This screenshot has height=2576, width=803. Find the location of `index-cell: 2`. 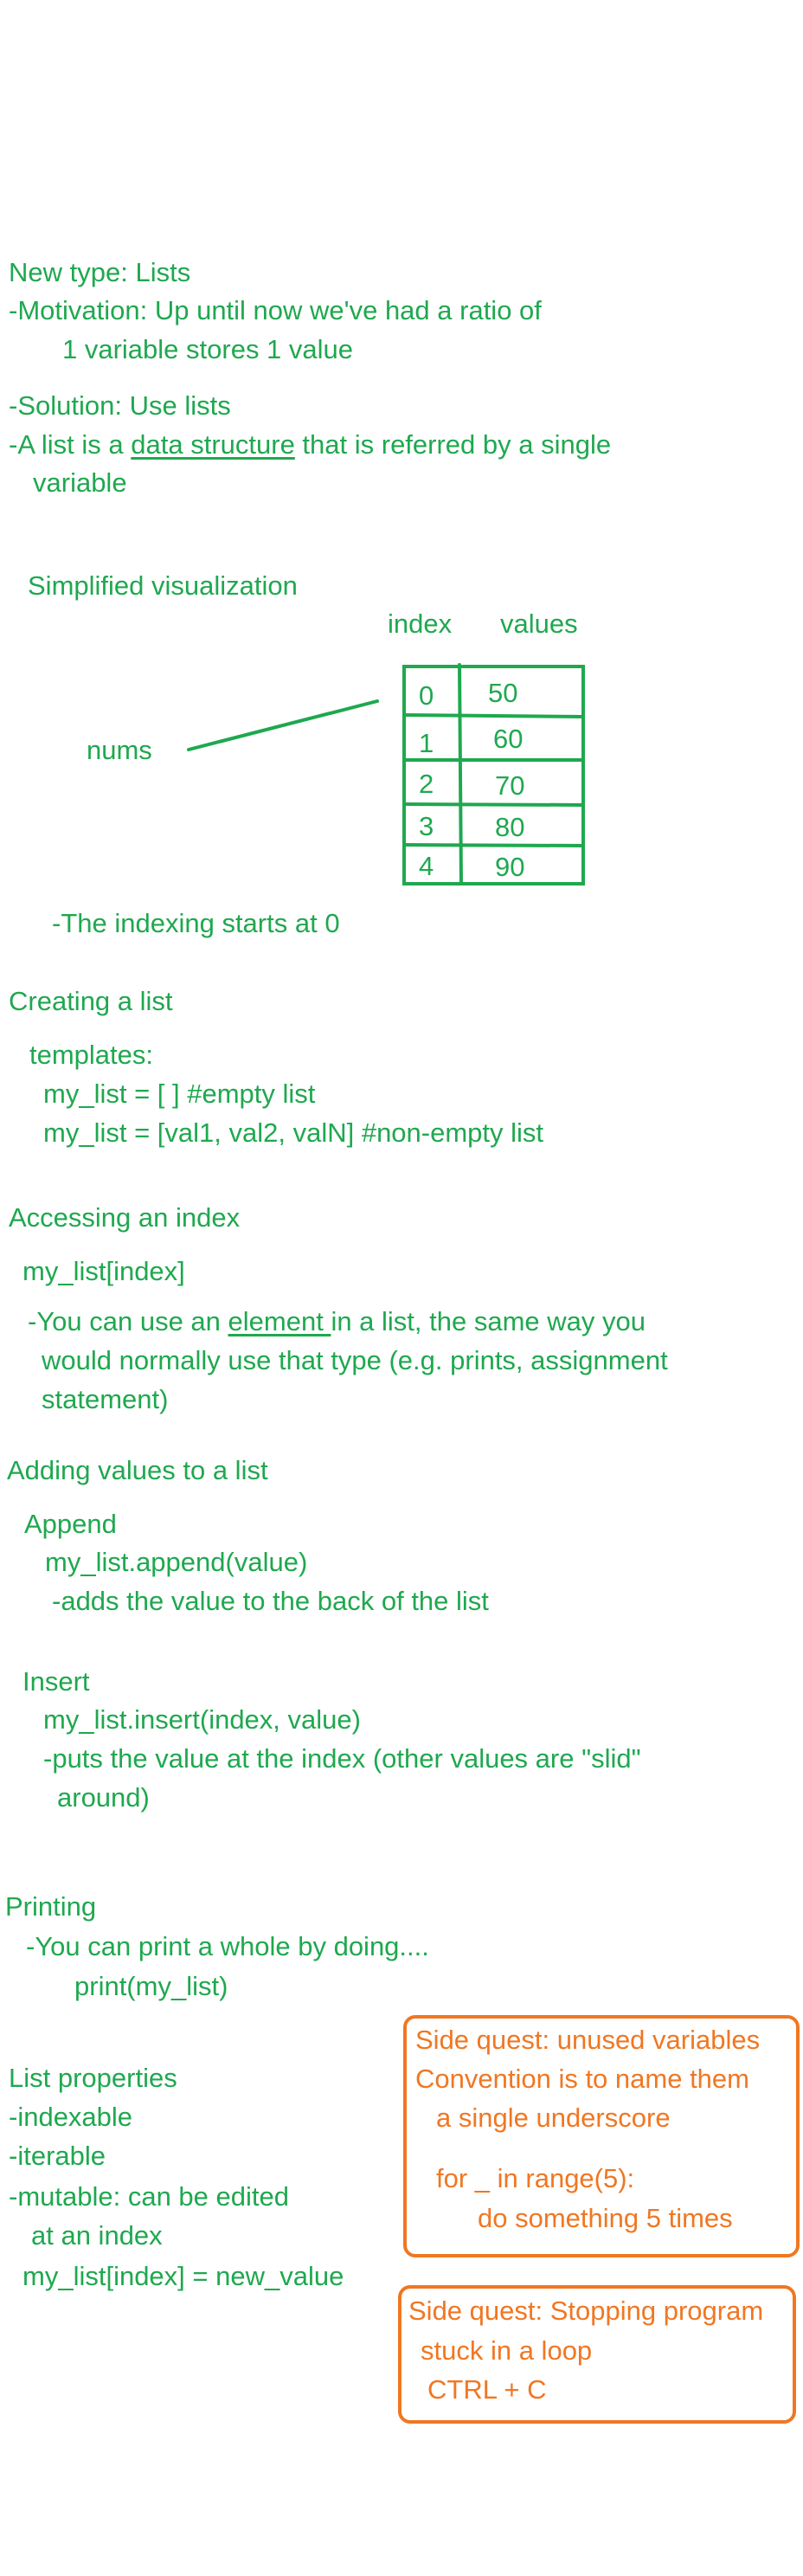

index-cell: 2 is located at coordinates (426, 784).